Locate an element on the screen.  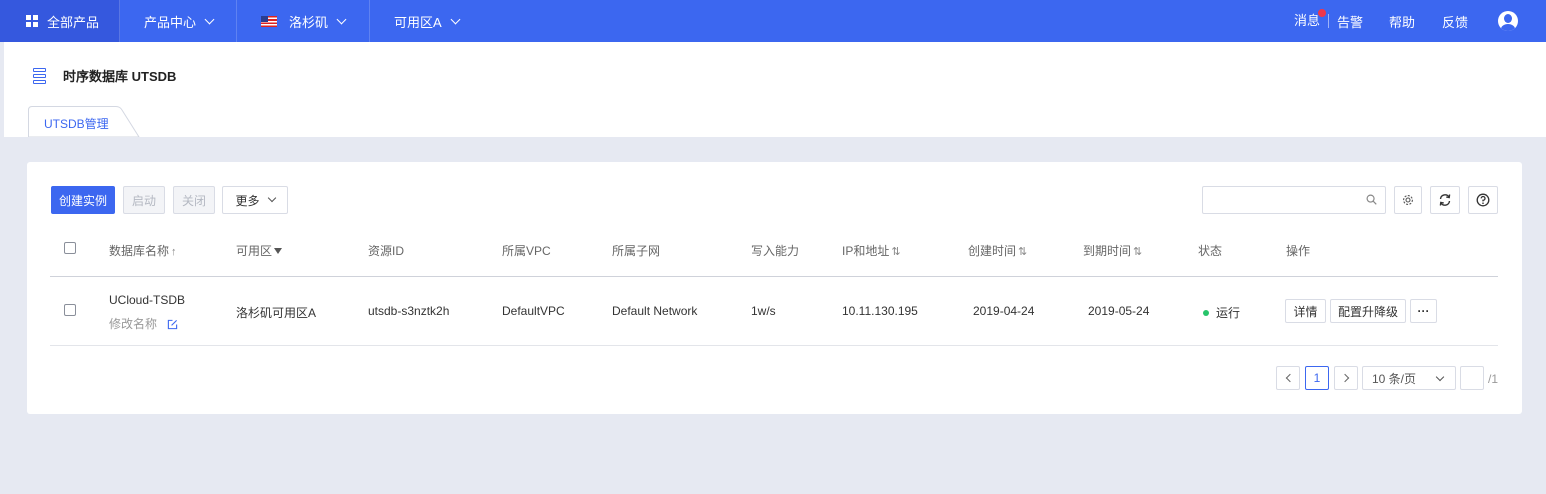
search-field is located at coordinates (1294, 200).